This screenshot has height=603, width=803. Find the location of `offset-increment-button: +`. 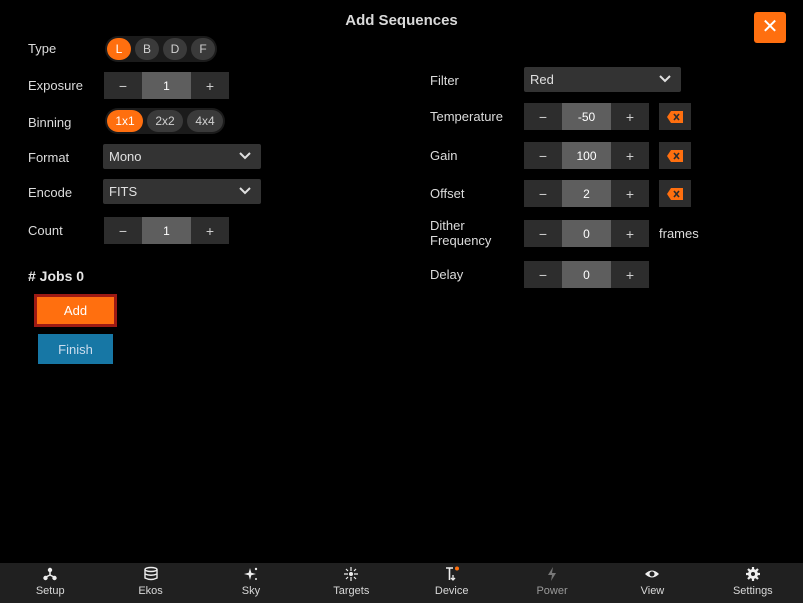

offset-increment-button: + is located at coordinates (630, 193).